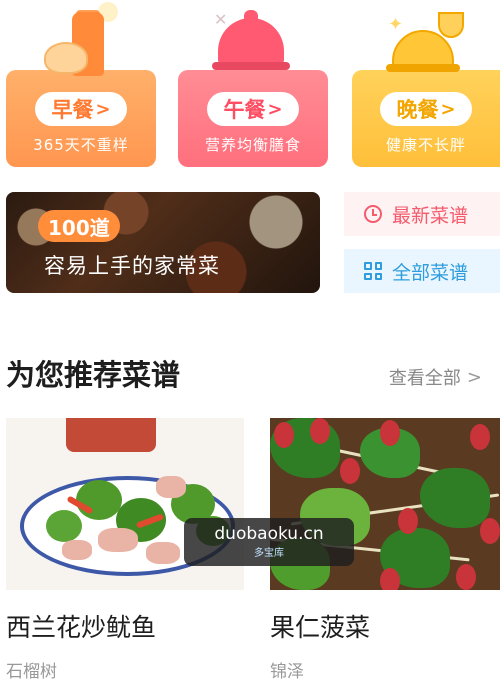  I want to click on breakfast-card: 早餐 > 365天不重样, so click(81, 118).